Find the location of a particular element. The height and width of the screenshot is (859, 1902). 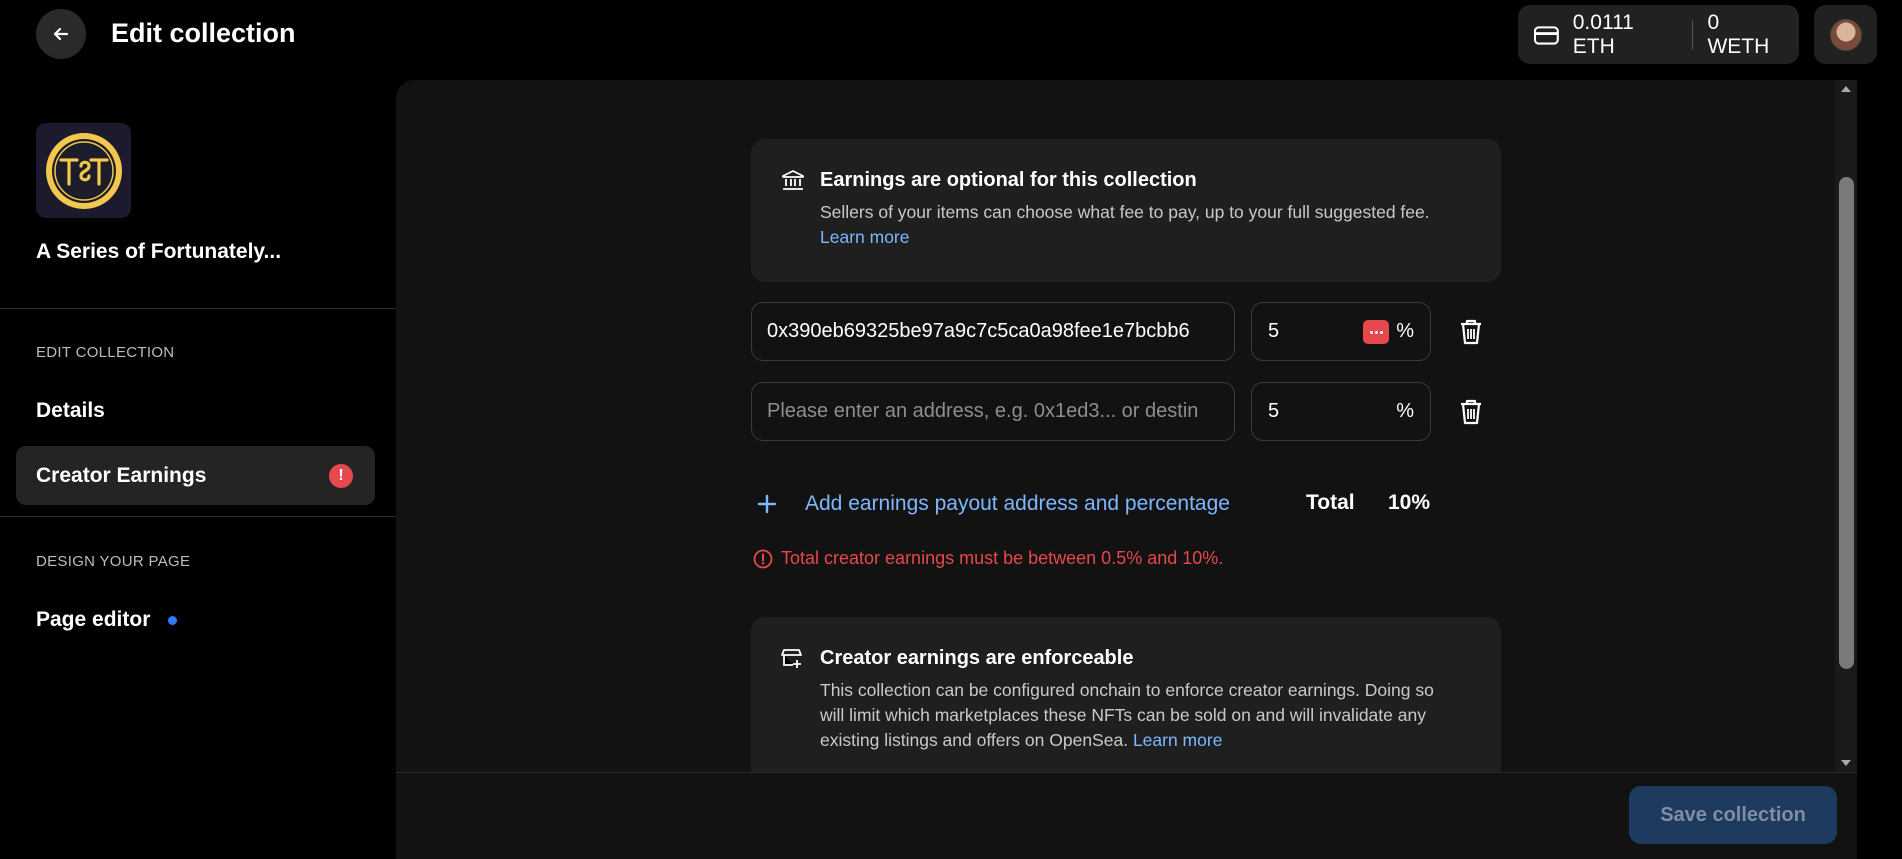

scrollbar is located at coordinates (1846, 426).